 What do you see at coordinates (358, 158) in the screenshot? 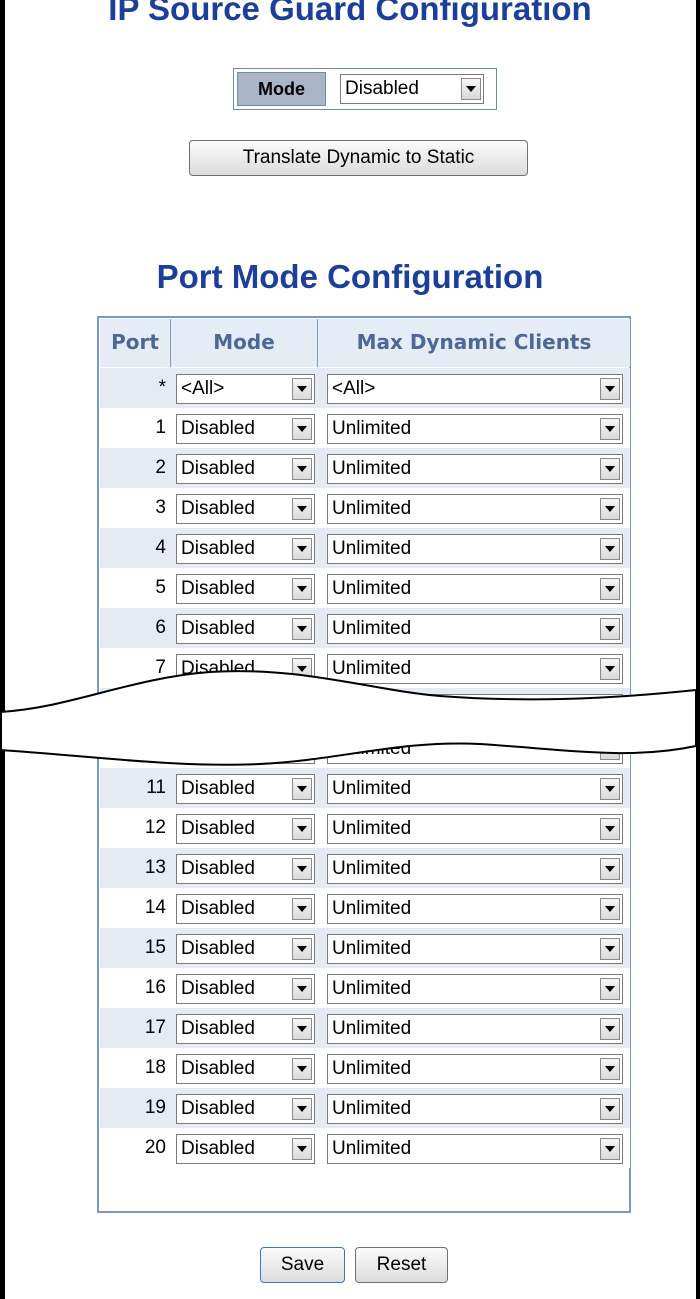
I see `translate-dynamic-to-static-button: Translate Dynamic to Static` at bounding box center [358, 158].